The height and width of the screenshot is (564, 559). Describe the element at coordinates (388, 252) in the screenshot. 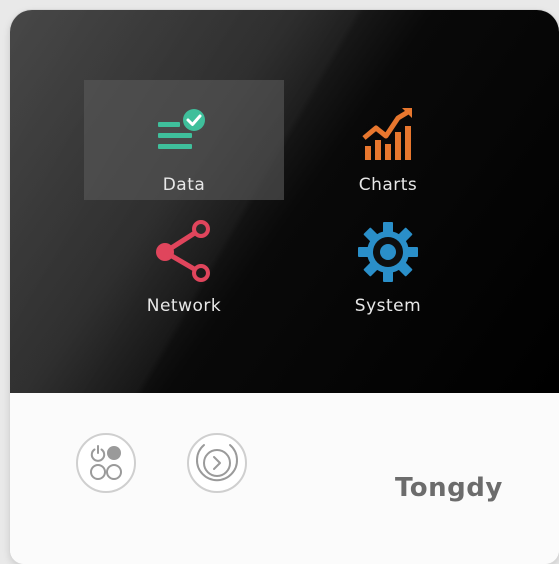

I see `gear-icon` at that location.